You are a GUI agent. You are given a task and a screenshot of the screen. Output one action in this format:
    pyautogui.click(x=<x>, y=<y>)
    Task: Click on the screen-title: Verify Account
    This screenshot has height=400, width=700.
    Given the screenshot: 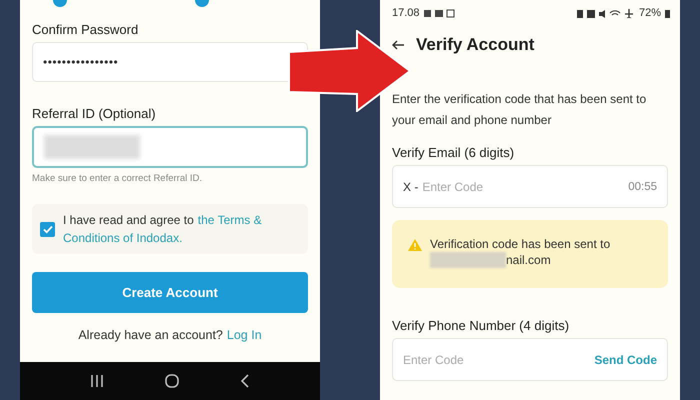 What is the action you would take?
    pyautogui.click(x=475, y=45)
    